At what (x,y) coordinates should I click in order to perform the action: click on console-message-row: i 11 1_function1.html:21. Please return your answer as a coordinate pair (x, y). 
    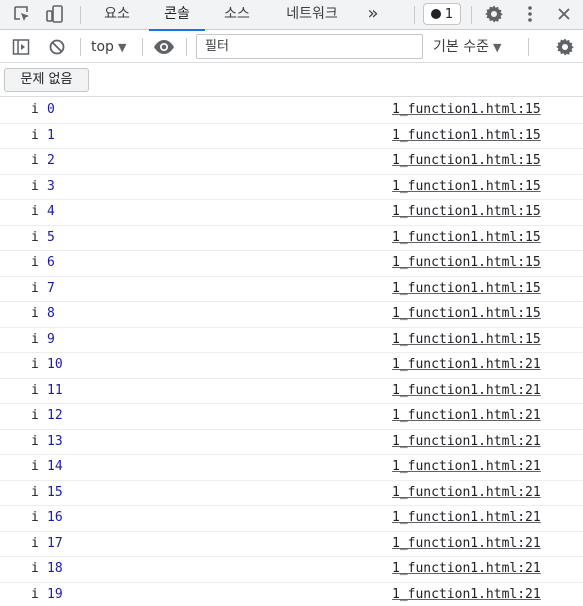
    Looking at the image, I should click on (291, 391).